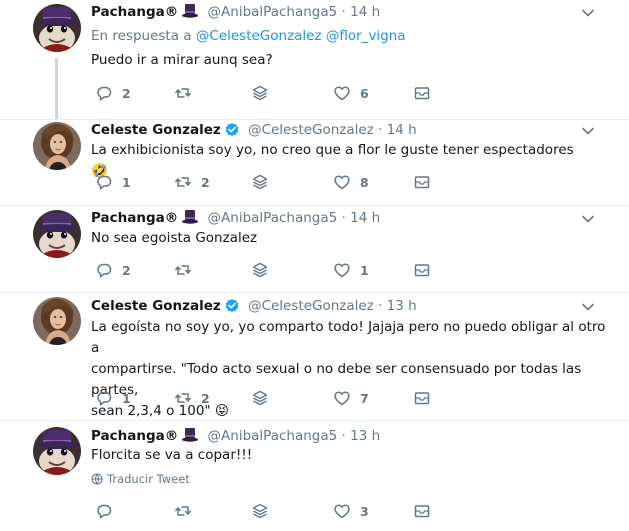 This screenshot has width=629, height=531. I want to click on tweet-actions: 1 2 8, so click(271, 182).